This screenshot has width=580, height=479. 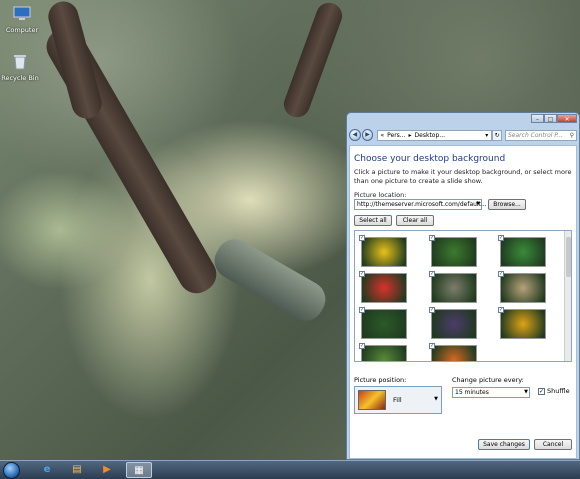 I want to click on gallery-thumbnail-pansies: ✓, so click(x=453, y=323).